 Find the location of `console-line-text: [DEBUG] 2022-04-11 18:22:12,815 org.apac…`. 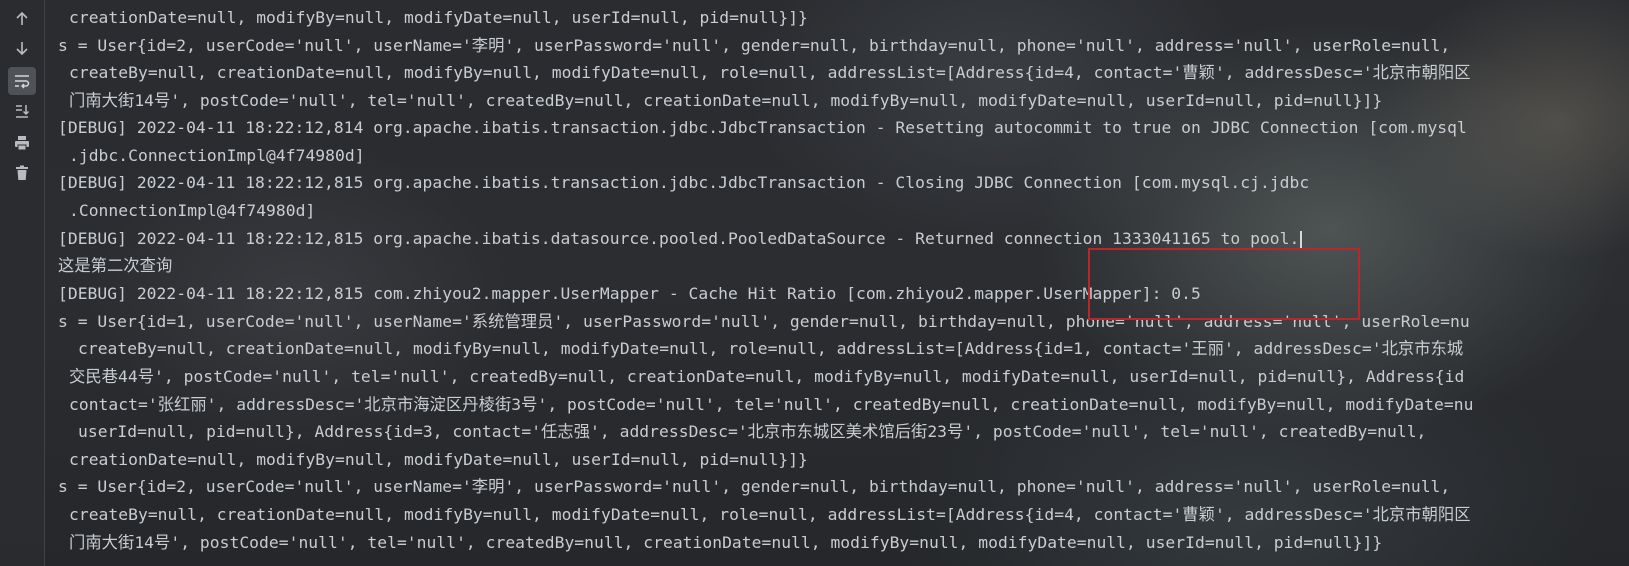

console-line-text: [DEBUG] 2022-04-11 18:22:12,815 org.apac… is located at coordinates (679, 238).